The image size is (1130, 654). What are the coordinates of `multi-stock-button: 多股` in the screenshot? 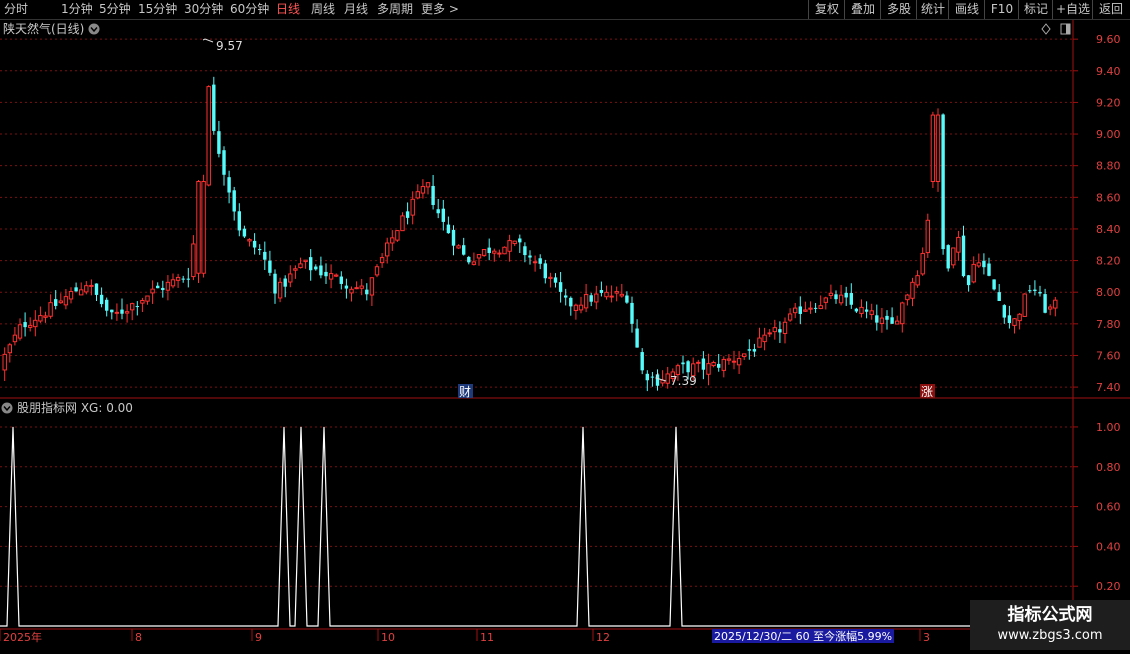 It's located at (898, 9).